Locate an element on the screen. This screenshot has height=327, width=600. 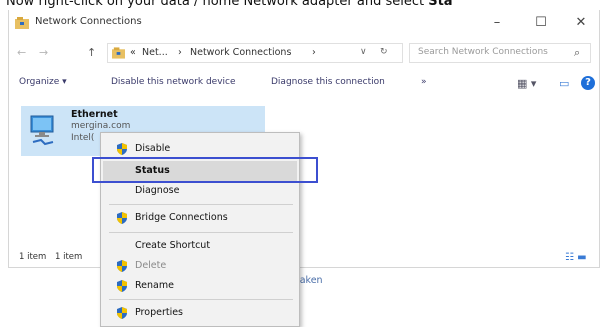
network-adapter-icon is located at coordinates (42, 130).